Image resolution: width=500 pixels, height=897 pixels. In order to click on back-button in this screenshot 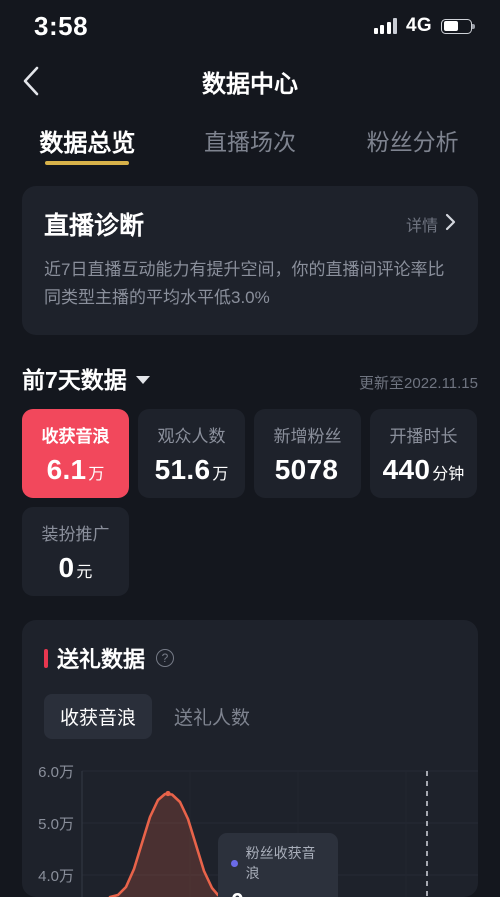, I will do `click(31, 81)`.